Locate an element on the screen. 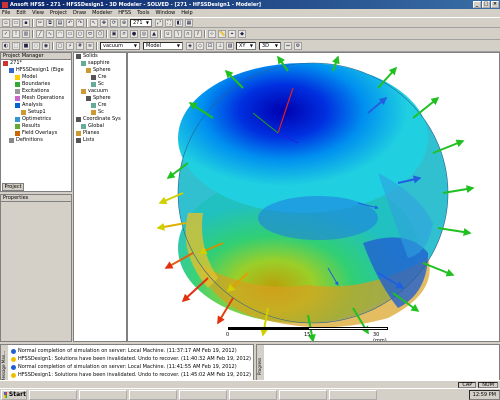 The image size is (500, 400). draw-polygon-icon: ⬡ is located at coordinates (100, 33).